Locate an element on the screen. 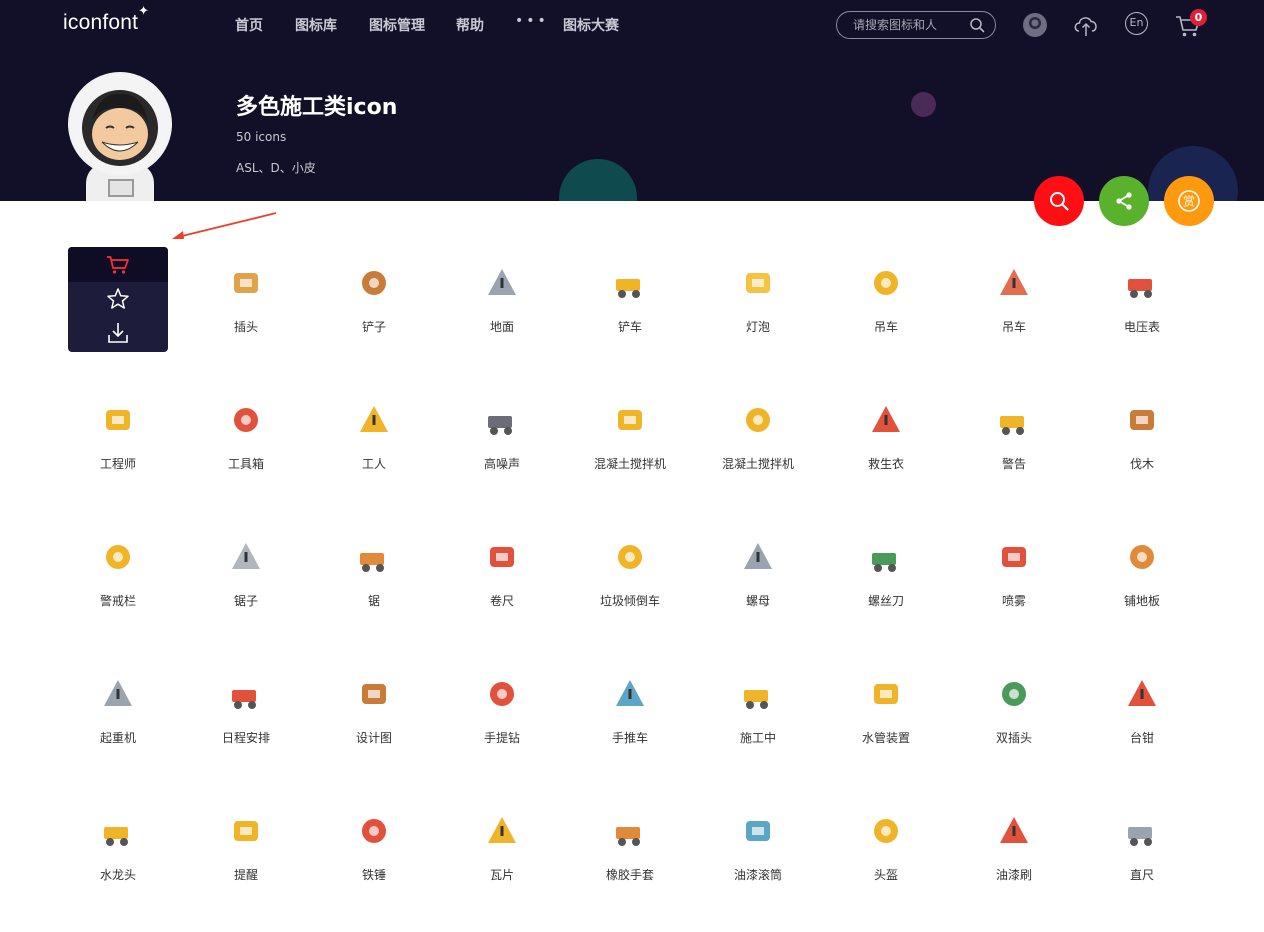 This screenshot has height=932, width=1264. upload-cloud-icon is located at coordinates (1086, 25).